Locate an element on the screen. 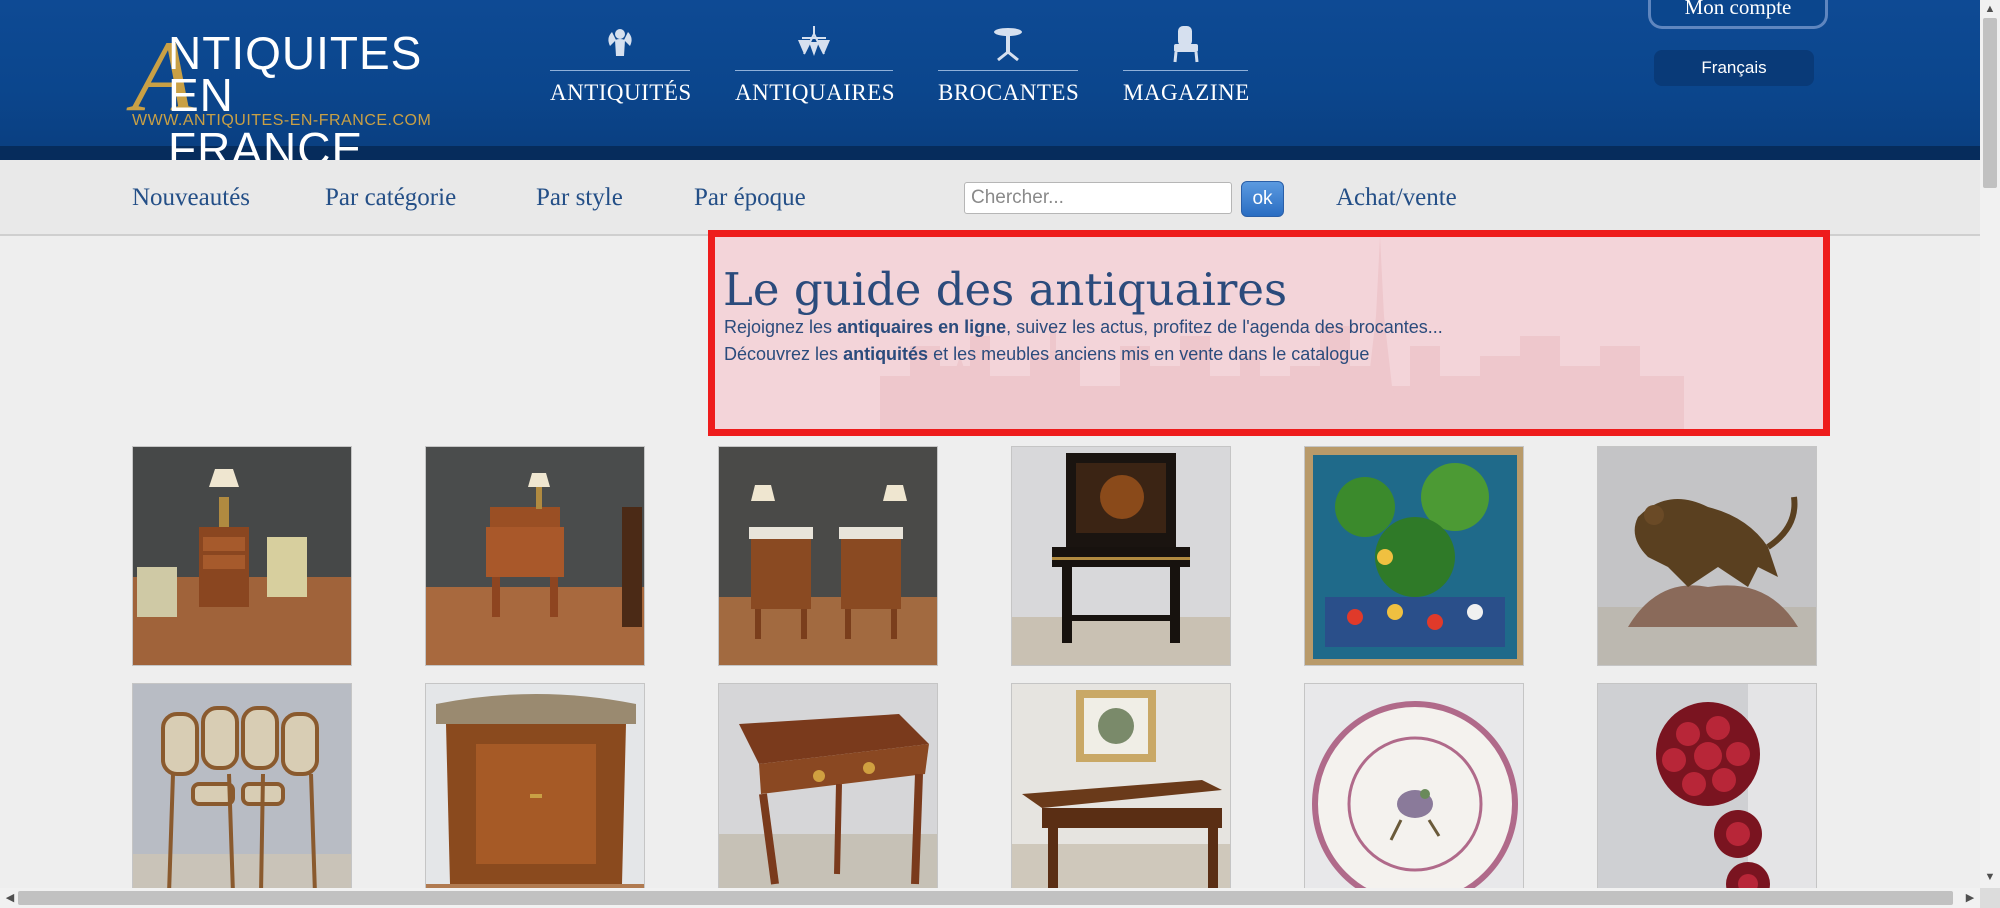 The image size is (2000, 908). guide-link-antiquites: antiquités is located at coordinates (885, 354).